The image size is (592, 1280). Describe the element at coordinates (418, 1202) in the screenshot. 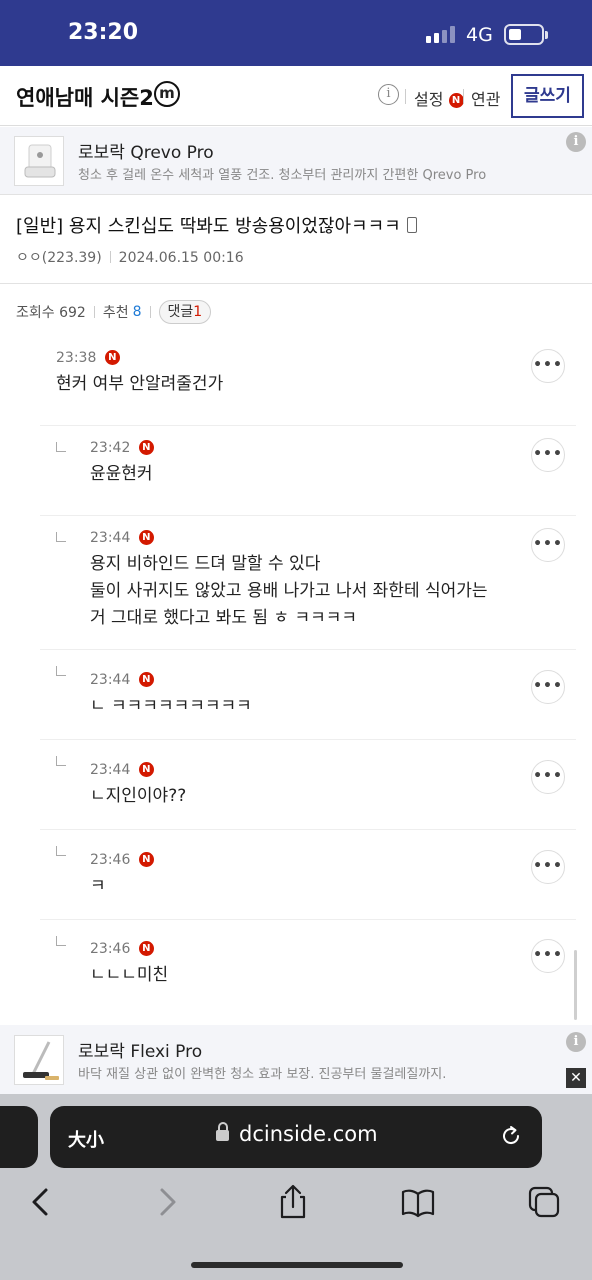

I see `bookmarks-icon` at that location.